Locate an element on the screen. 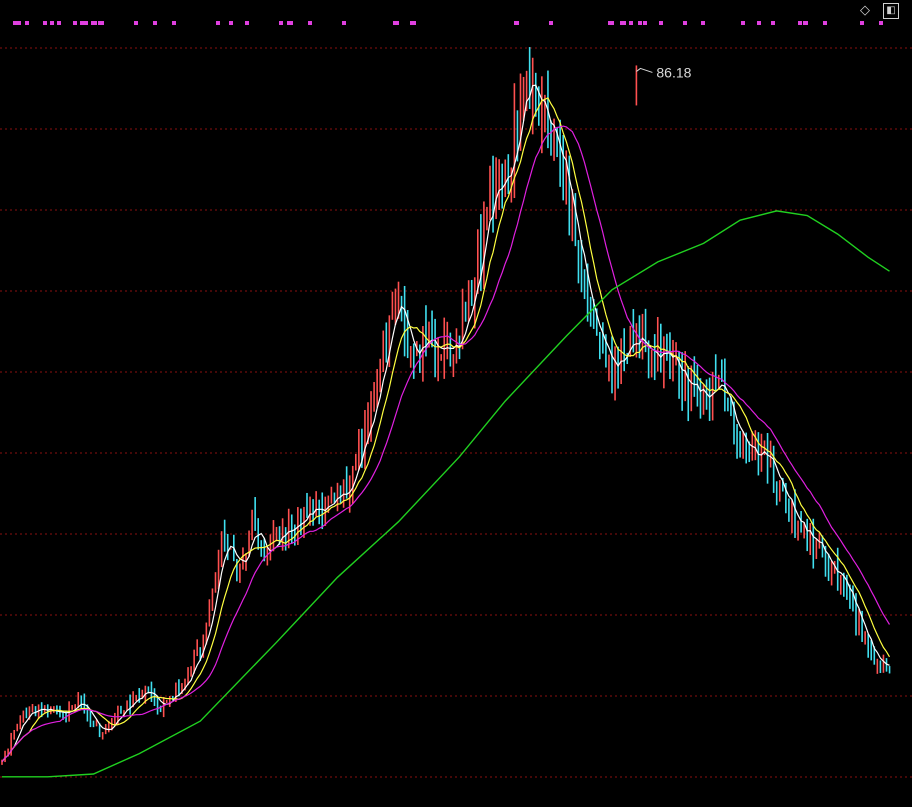 This screenshot has height=807, width=912. panel-toggle-icon: ◧ is located at coordinates (891, 11).